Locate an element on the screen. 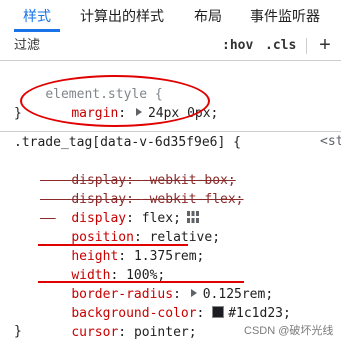  styles-filter-bar: :hov .cls + is located at coordinates (170, 46).